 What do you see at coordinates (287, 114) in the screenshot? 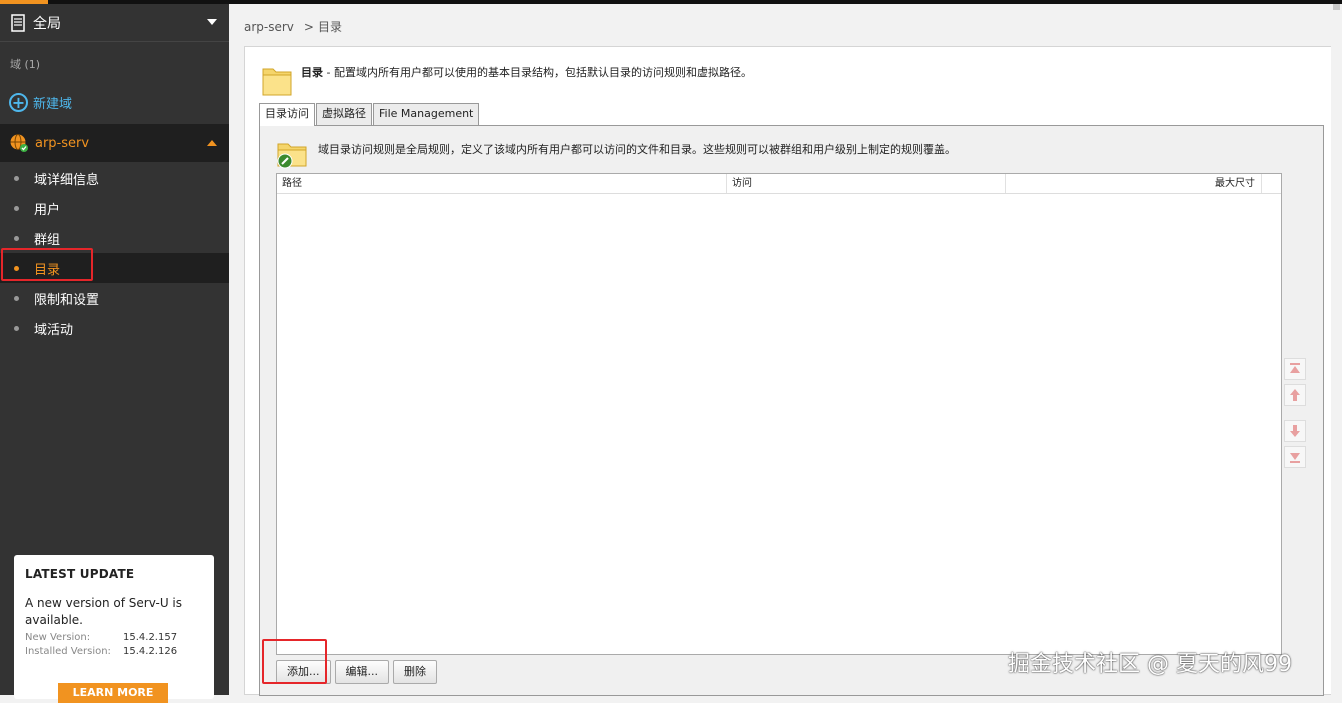
I see `tab-directory-access: 目录访问` at bounding box center [287, 114].